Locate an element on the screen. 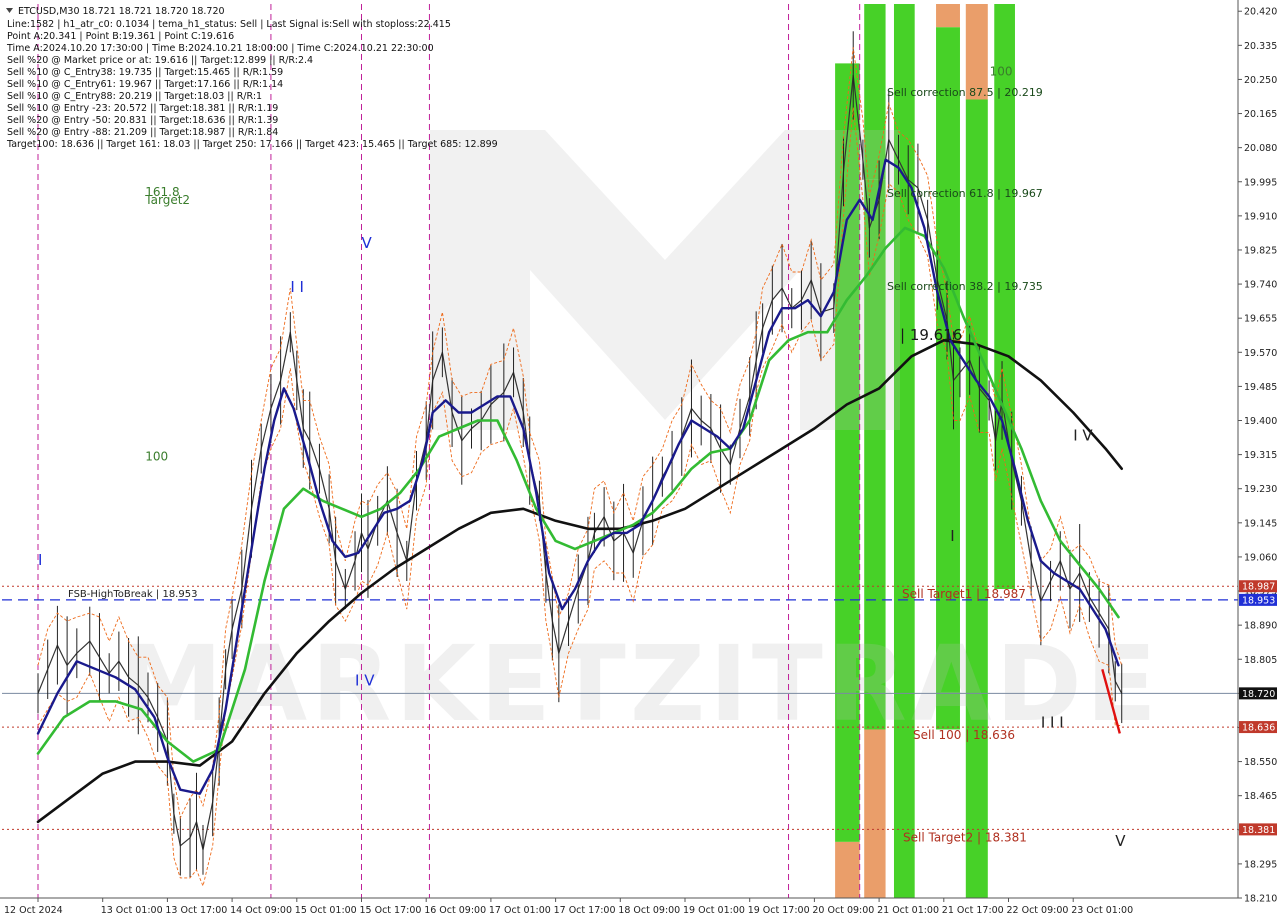 This screenshot has width=1280, height=924. time-tick-label: 19 Oct 17:00 is located at coordinates (779, 910).